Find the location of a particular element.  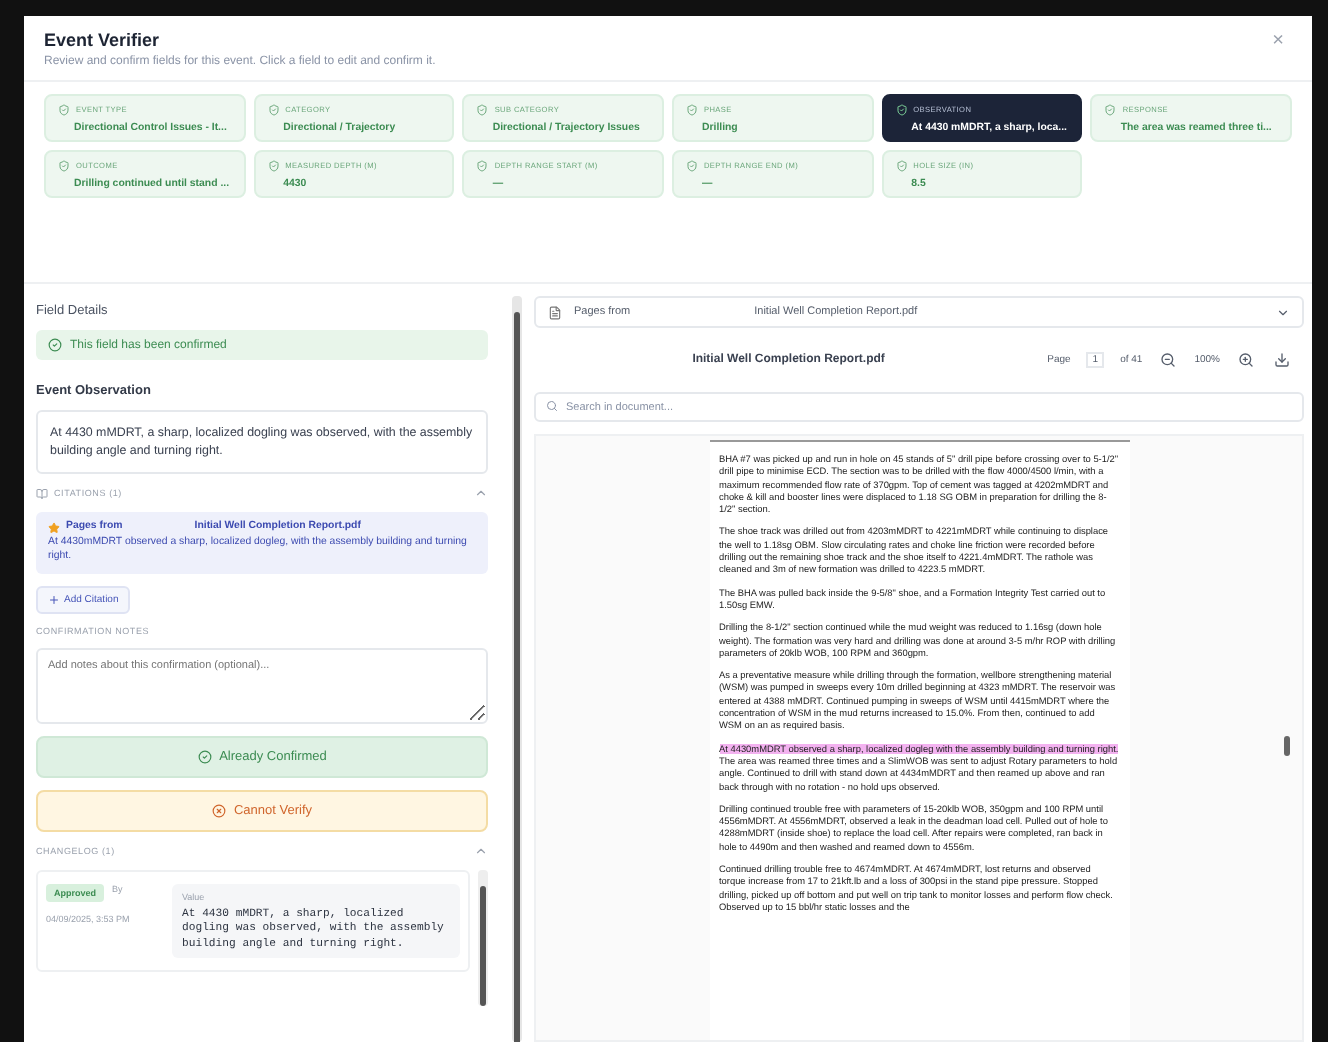

dialog-title: Event Verifier is located at coordinates (103, 40).